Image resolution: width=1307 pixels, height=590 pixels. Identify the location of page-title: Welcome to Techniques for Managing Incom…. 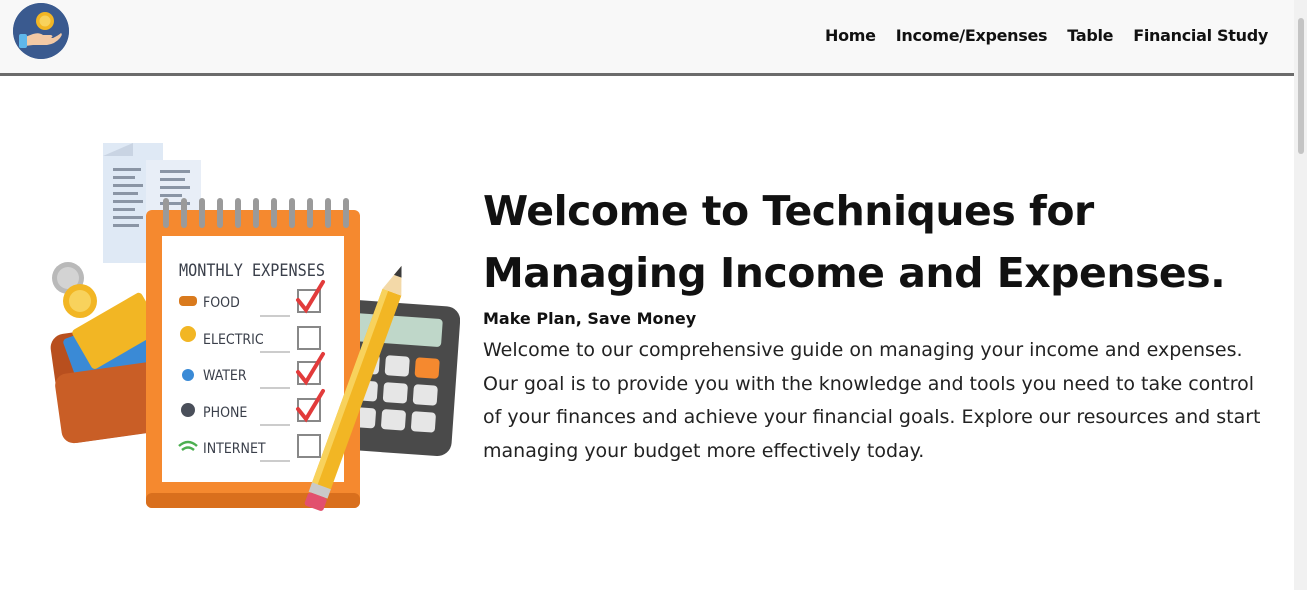
(883, 242).